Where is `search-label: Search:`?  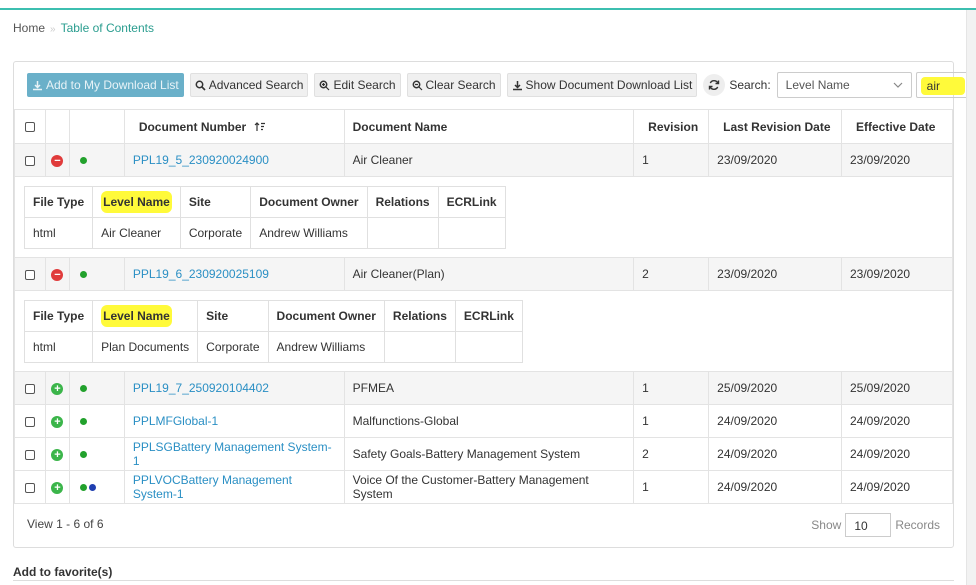
search-label: Search: is located at coordinates (750, 85).